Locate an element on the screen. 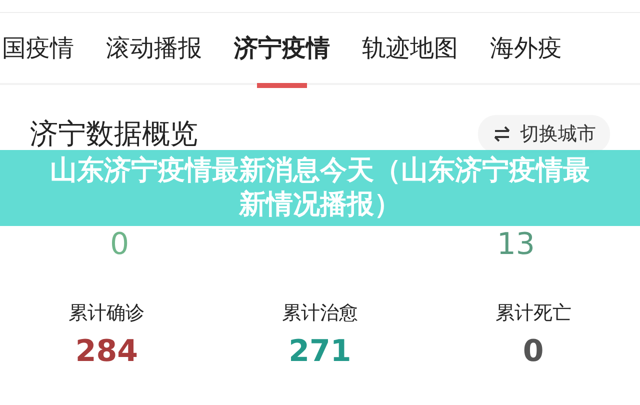  banner-title: 山东济宁疫情最新消息今天（山东济宁疫情最新情况播报） is located at coordinates (320, 188).